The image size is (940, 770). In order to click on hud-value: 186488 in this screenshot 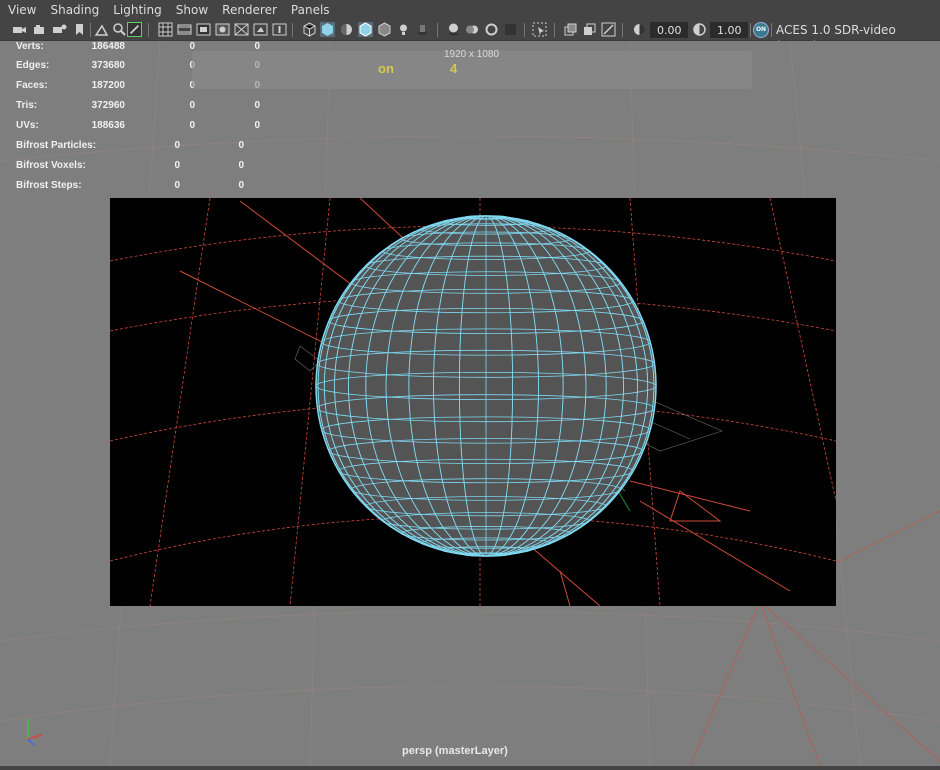, I will do `click(108, 46)`.